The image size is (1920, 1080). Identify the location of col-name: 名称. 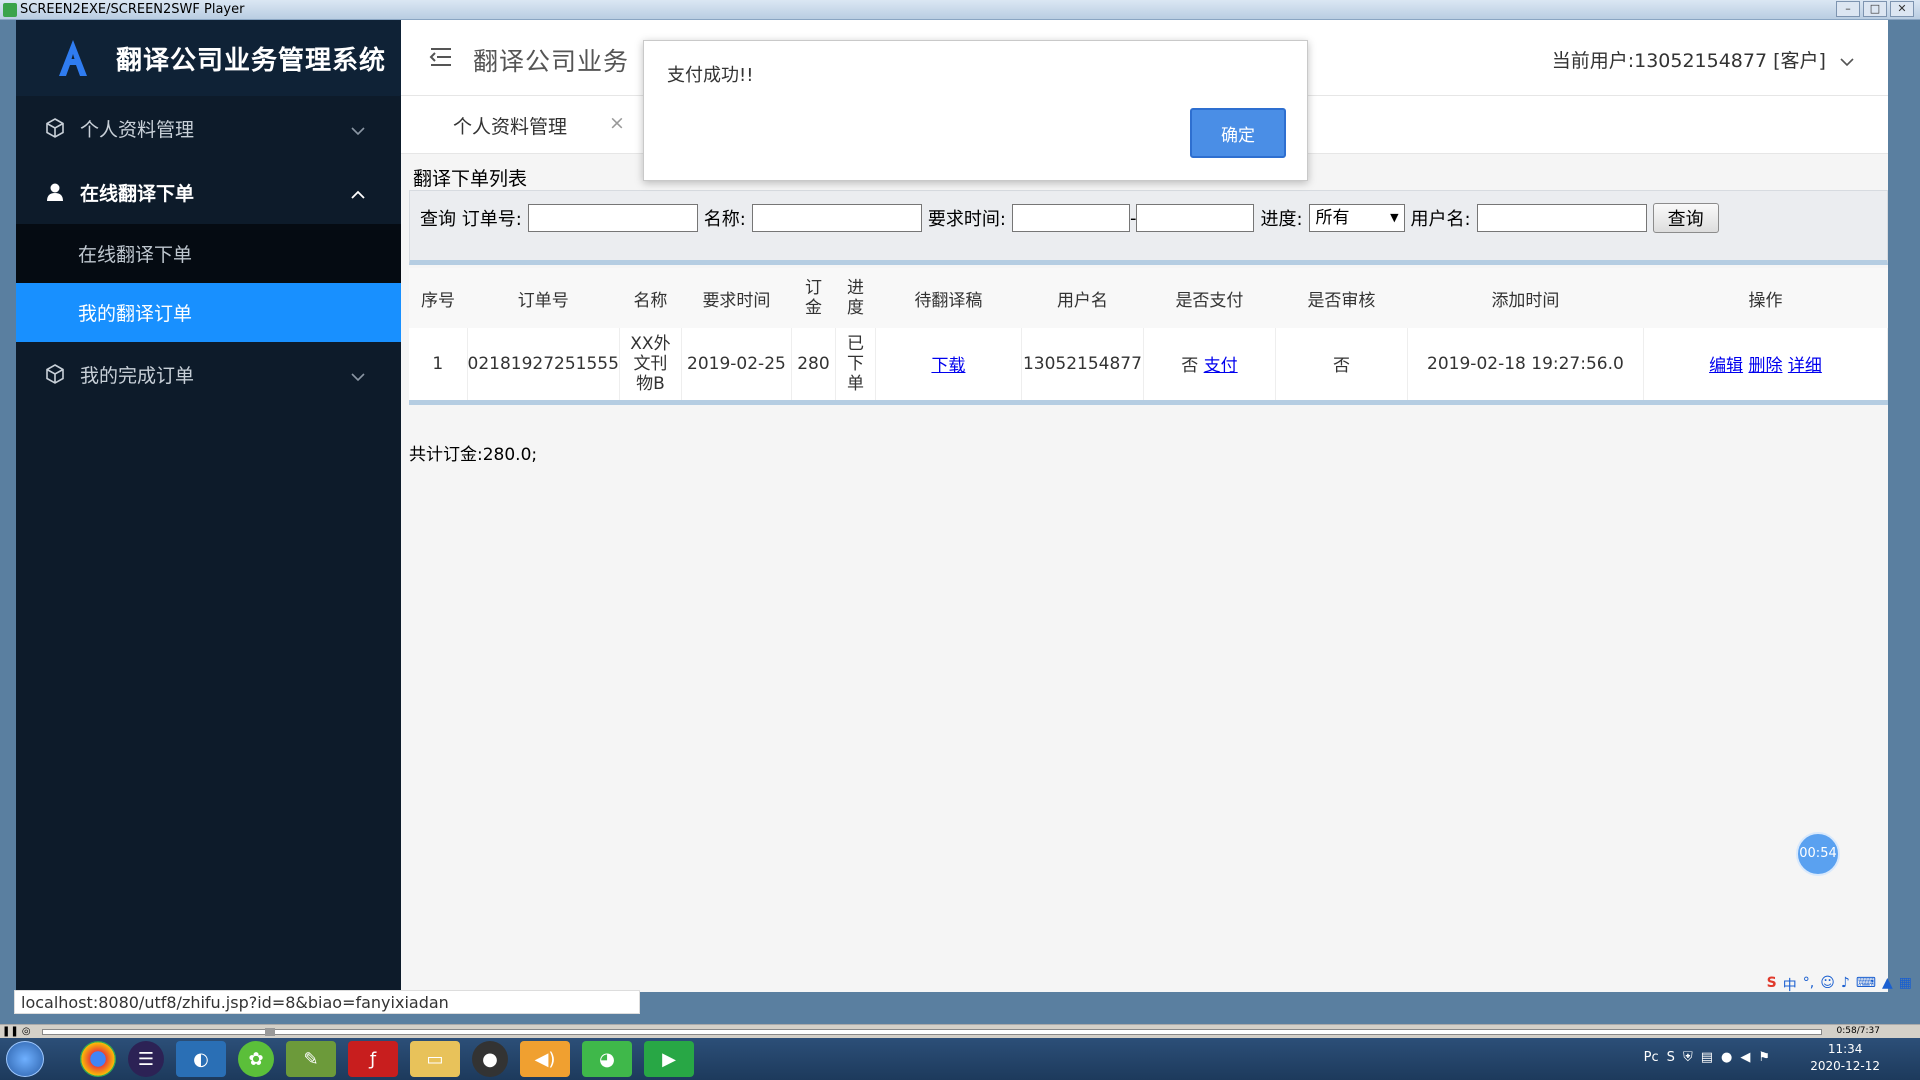
(650, 298).